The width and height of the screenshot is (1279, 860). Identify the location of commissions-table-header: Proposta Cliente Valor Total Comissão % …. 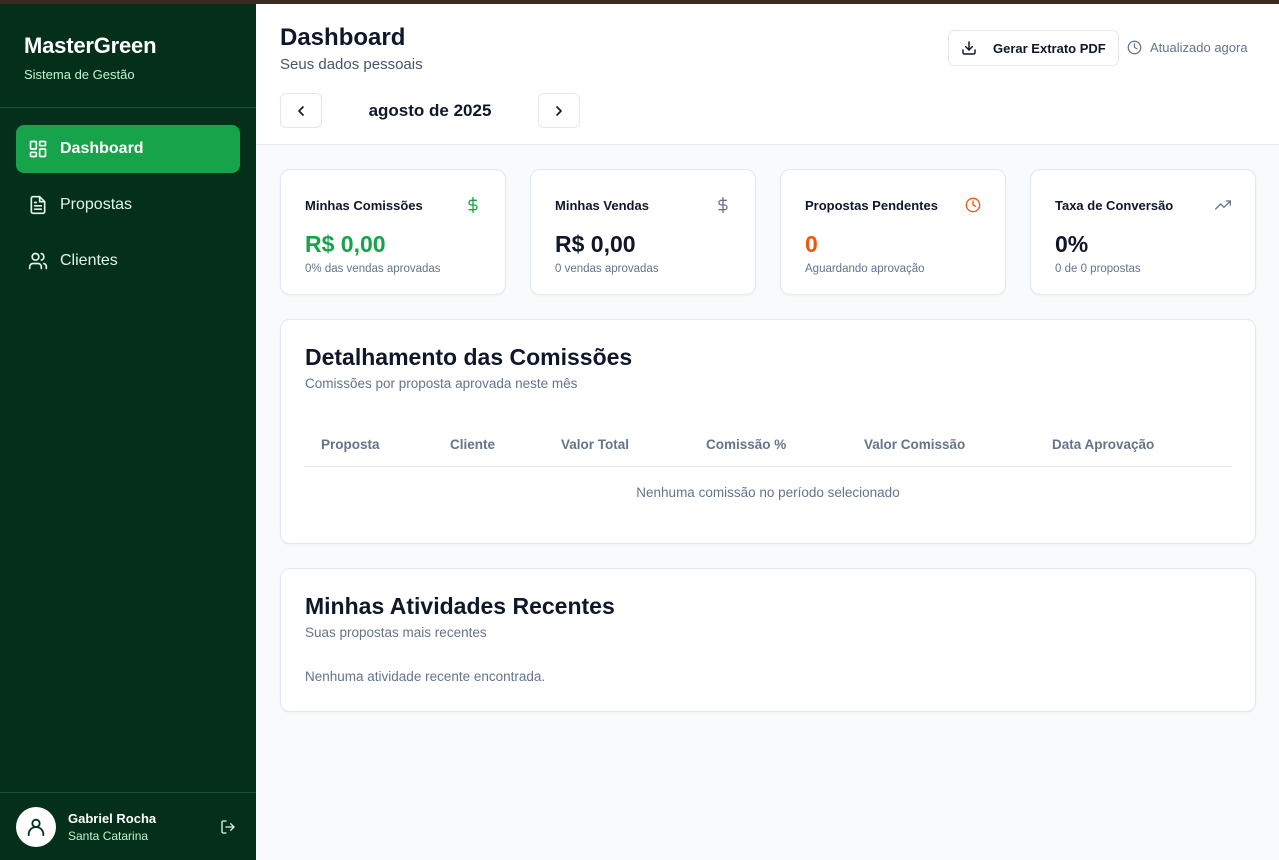
(768, 445).